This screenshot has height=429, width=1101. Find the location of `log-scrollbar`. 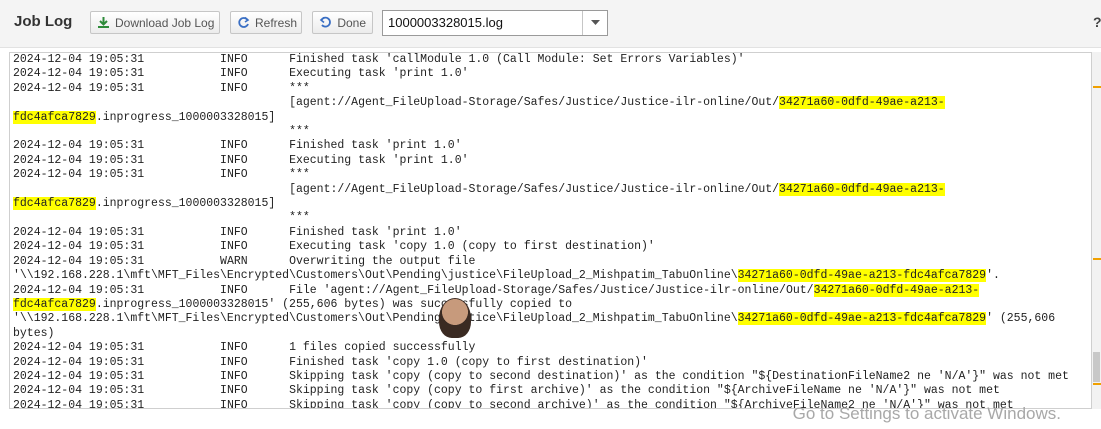

log-scrollbar is located at coordinates (1096, 230).